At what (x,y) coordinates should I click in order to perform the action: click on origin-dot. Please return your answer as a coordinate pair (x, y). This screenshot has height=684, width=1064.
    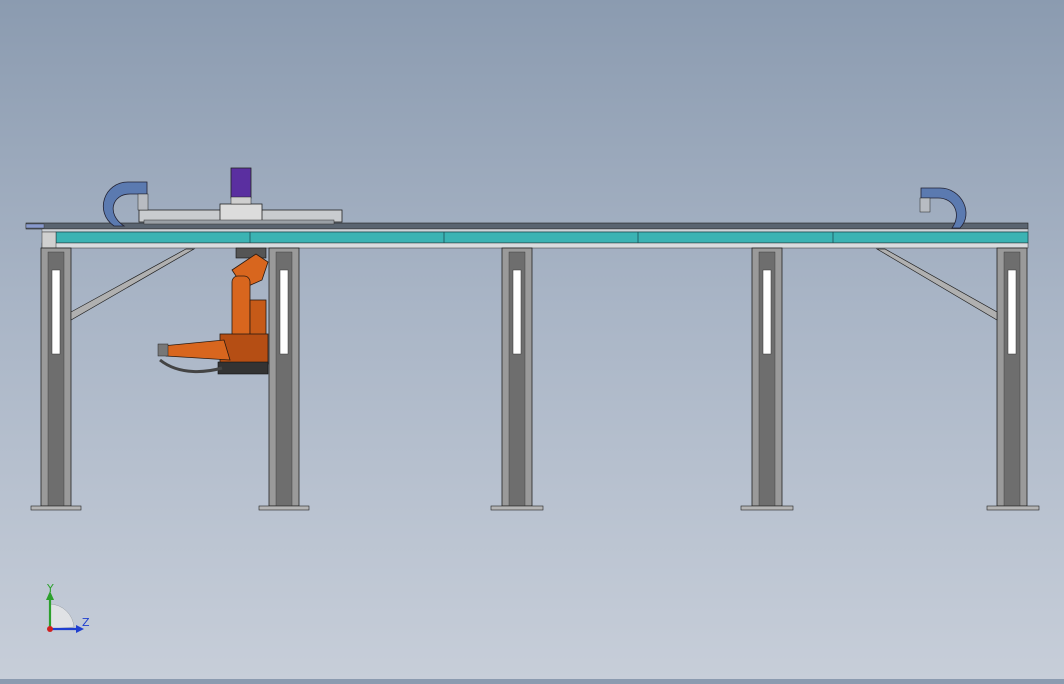
    Looking at the image, I should click on (50, 629).